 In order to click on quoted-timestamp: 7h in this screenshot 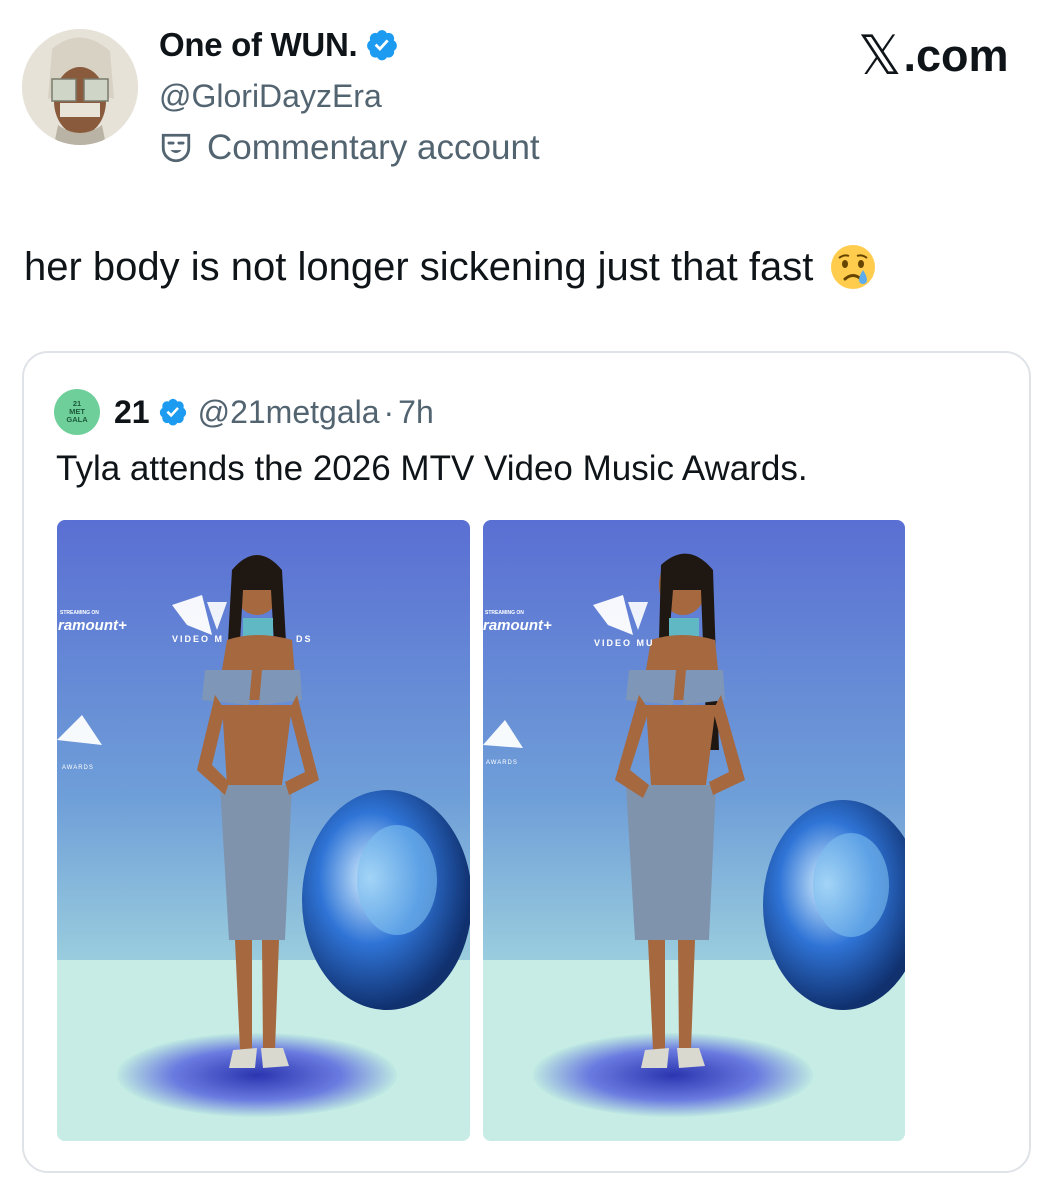, I will do `click(416, 412)`.